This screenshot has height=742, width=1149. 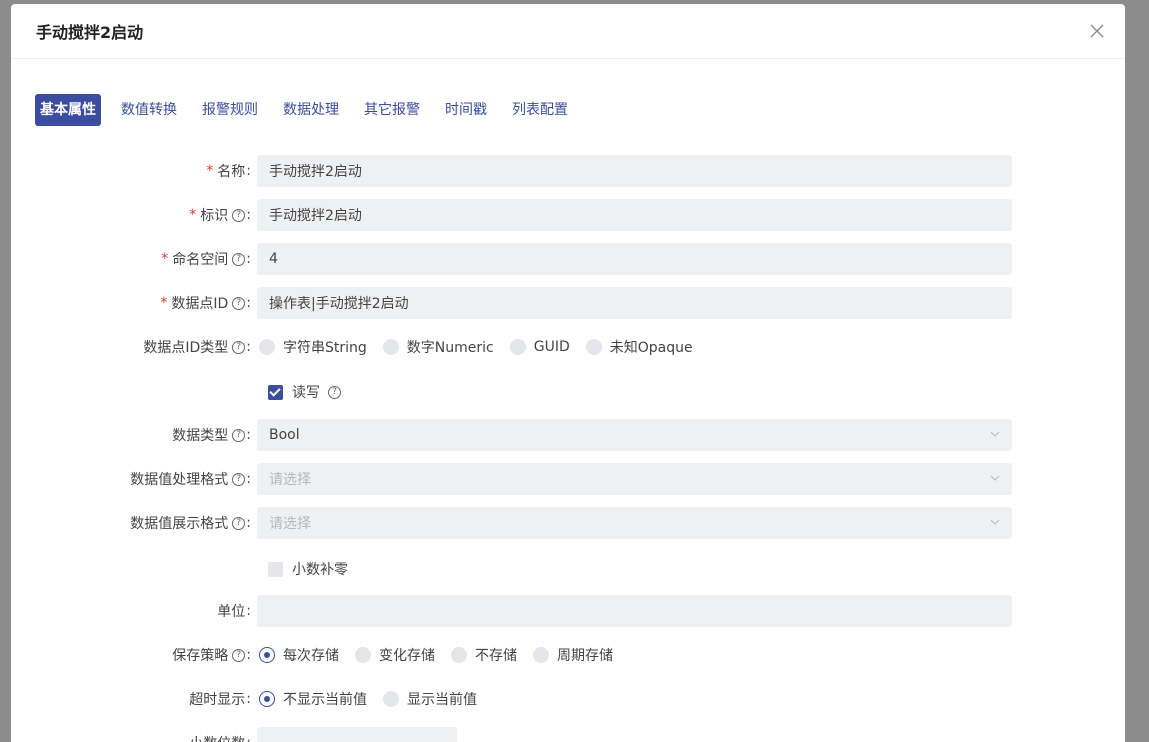 I want to click on modal-header: 手动搅拌2启动, so click(x=568, y=31).